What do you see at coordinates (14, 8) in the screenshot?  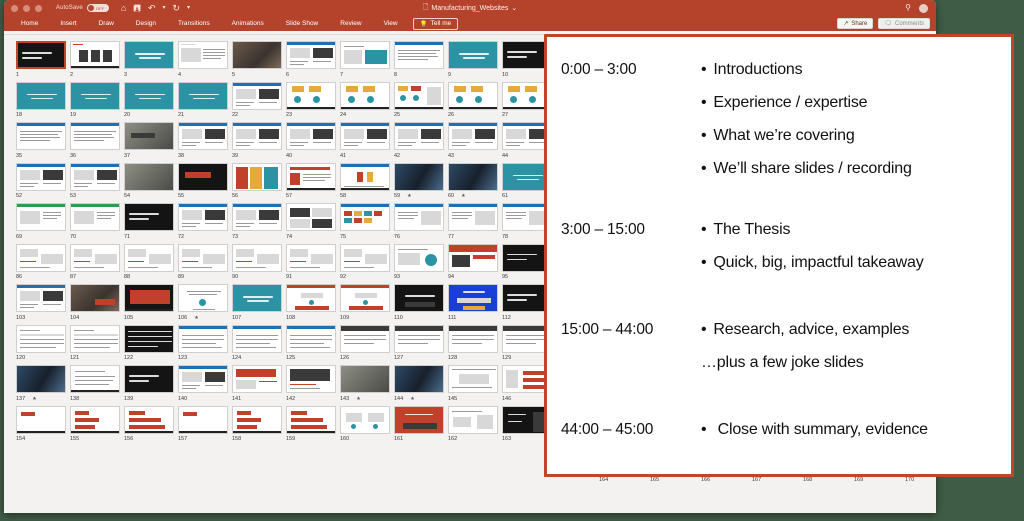 I see `close-window-button` at bounding box center [14, 8].